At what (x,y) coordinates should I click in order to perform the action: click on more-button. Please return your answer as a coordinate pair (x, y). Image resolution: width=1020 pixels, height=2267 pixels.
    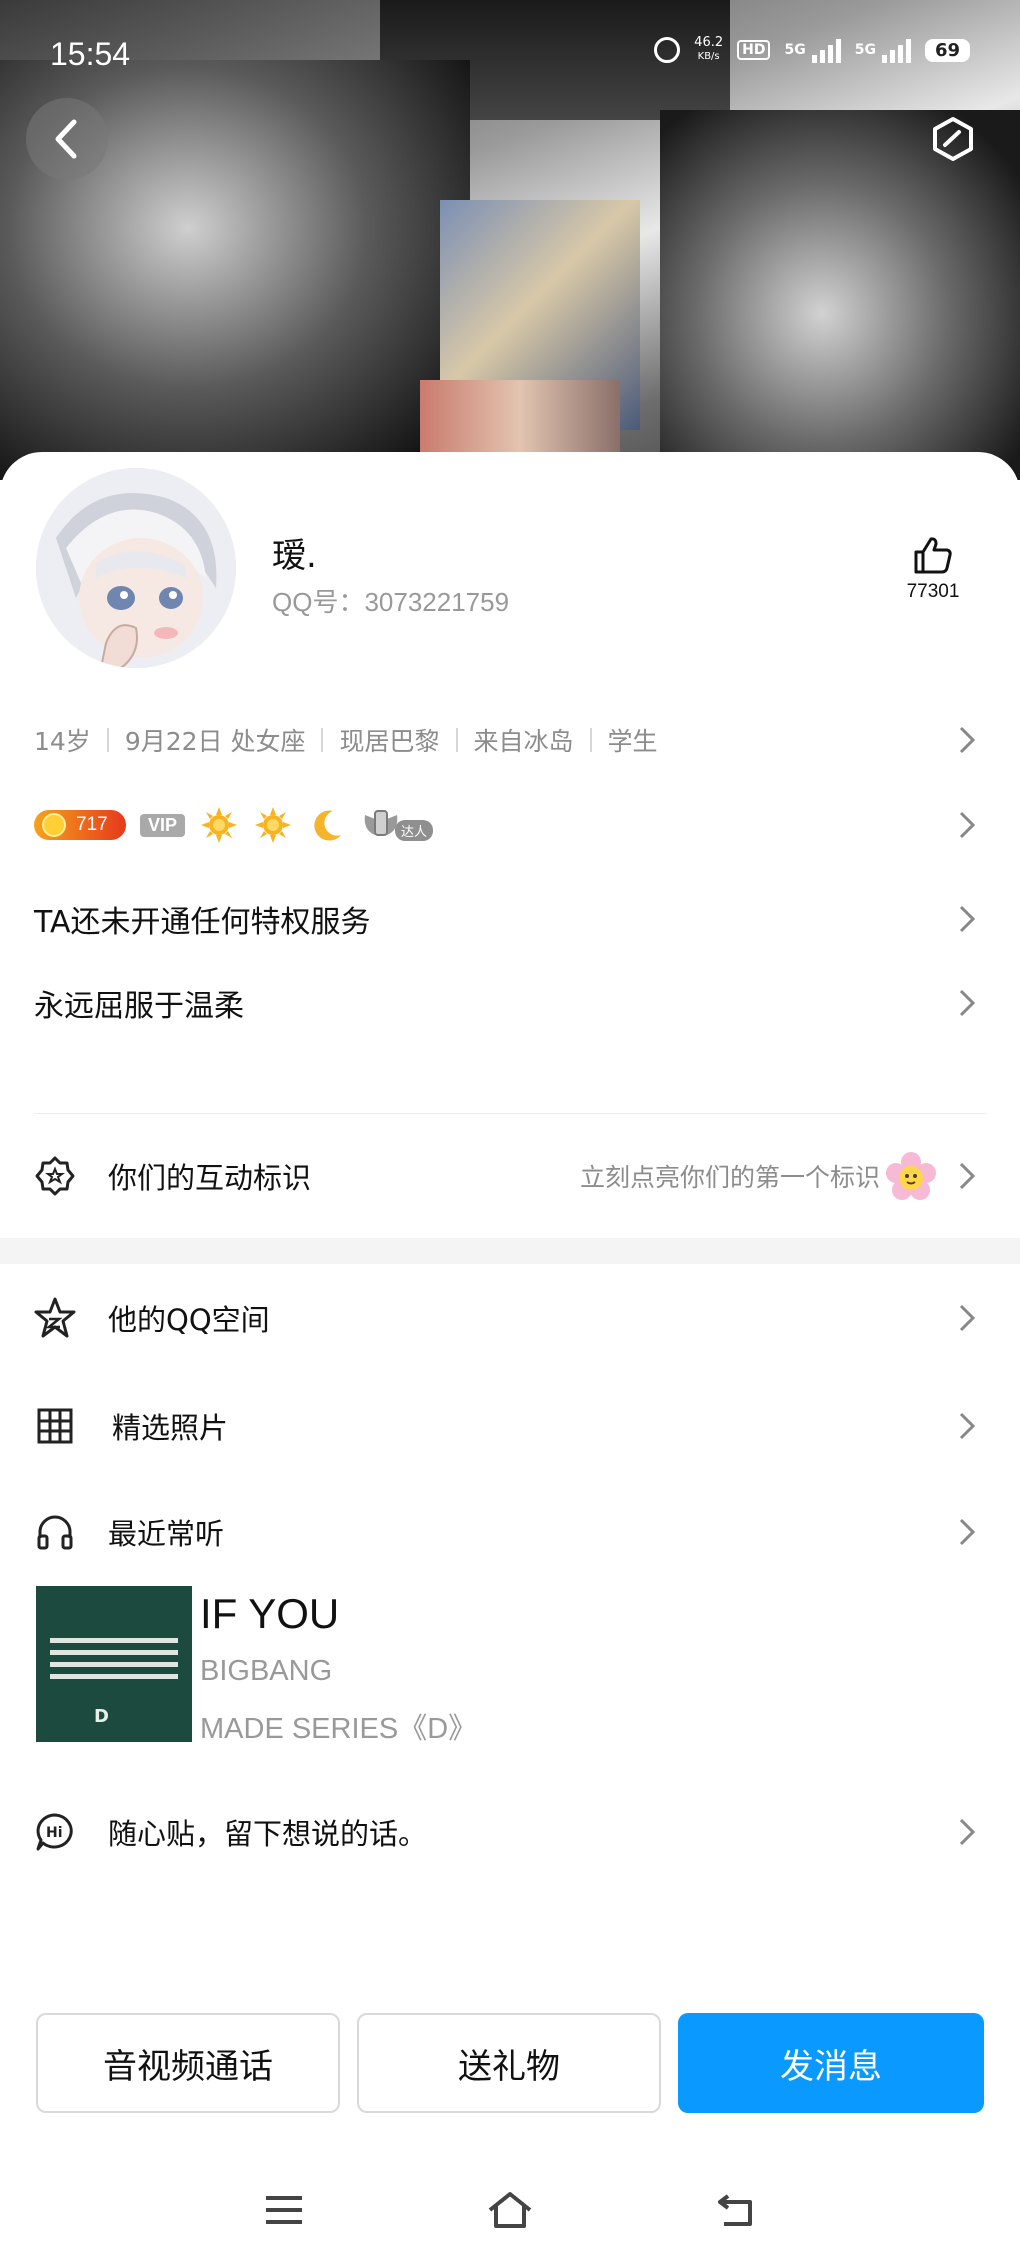
    Looking at the image, I should click on (953, 139).